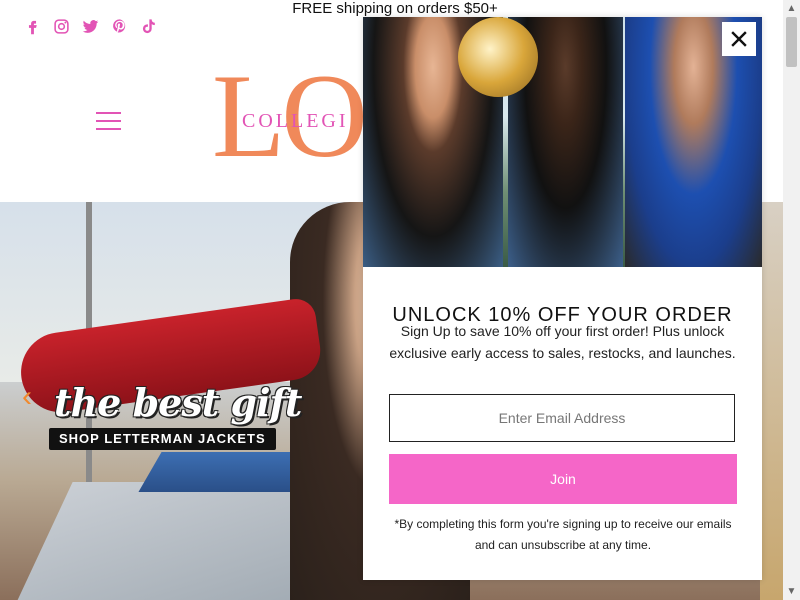 The image size is (800, 600). Describe the element at coordinates (27, 397) in the screenshot. I see `carousel-prev-icon: ‹` at that location.